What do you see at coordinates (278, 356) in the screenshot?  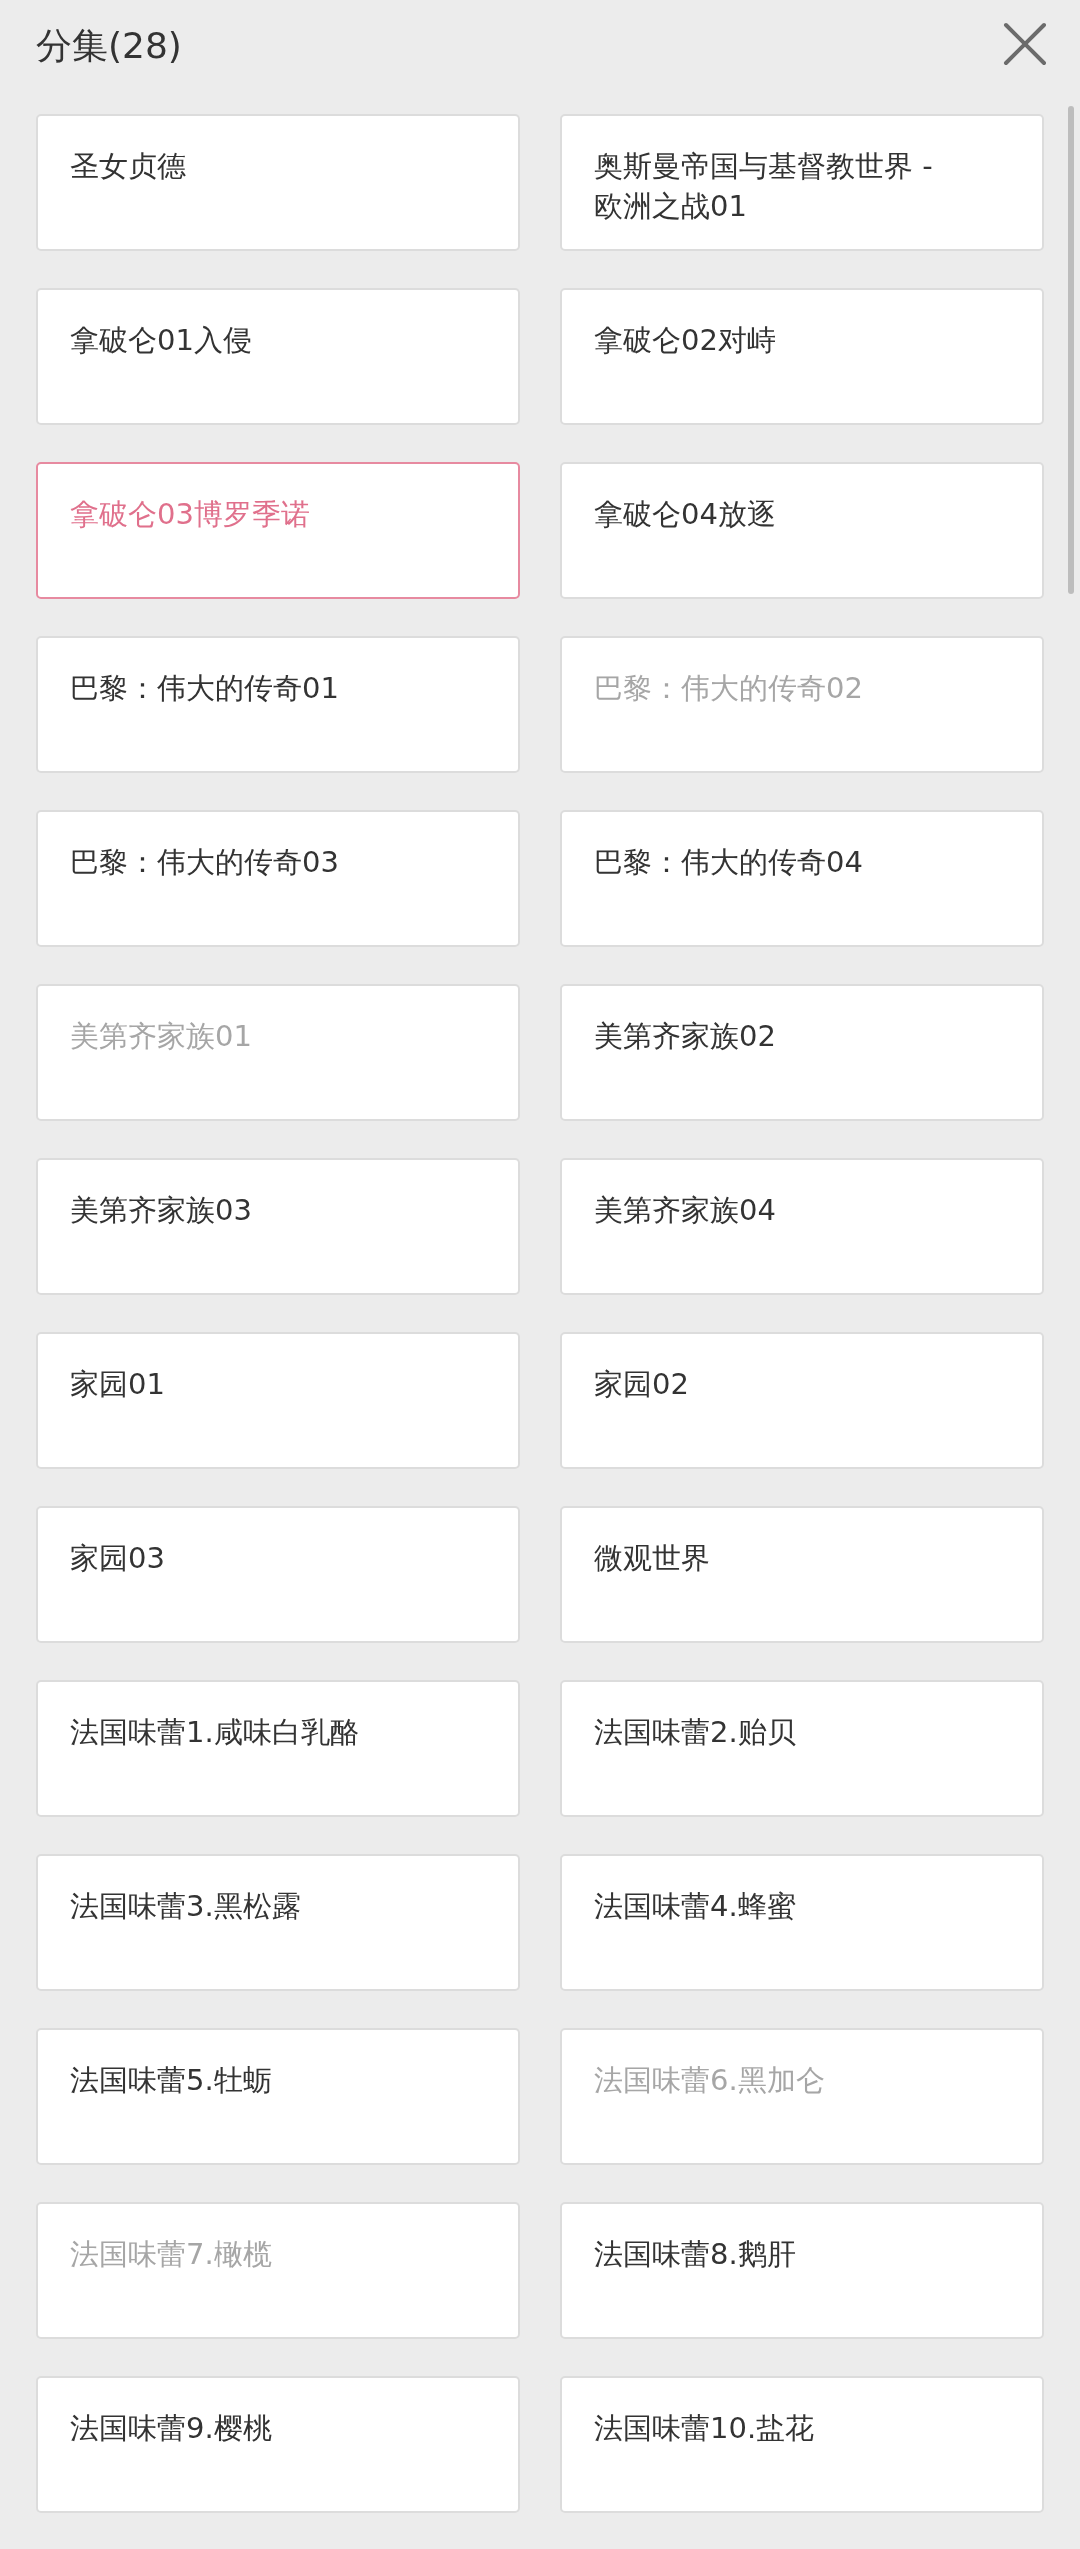 I see `episode-card: 拿破仑01入侵` at bounding box center [278, 356].